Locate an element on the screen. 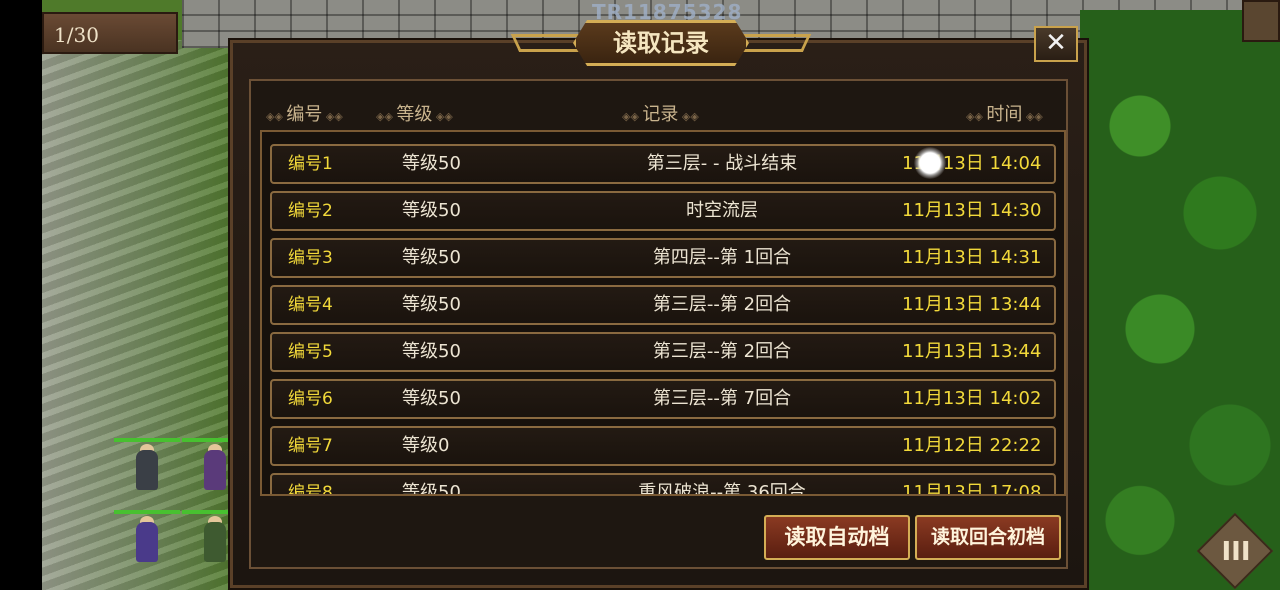  dialog-title: 读取记录 is located at coordinates (661, 43).